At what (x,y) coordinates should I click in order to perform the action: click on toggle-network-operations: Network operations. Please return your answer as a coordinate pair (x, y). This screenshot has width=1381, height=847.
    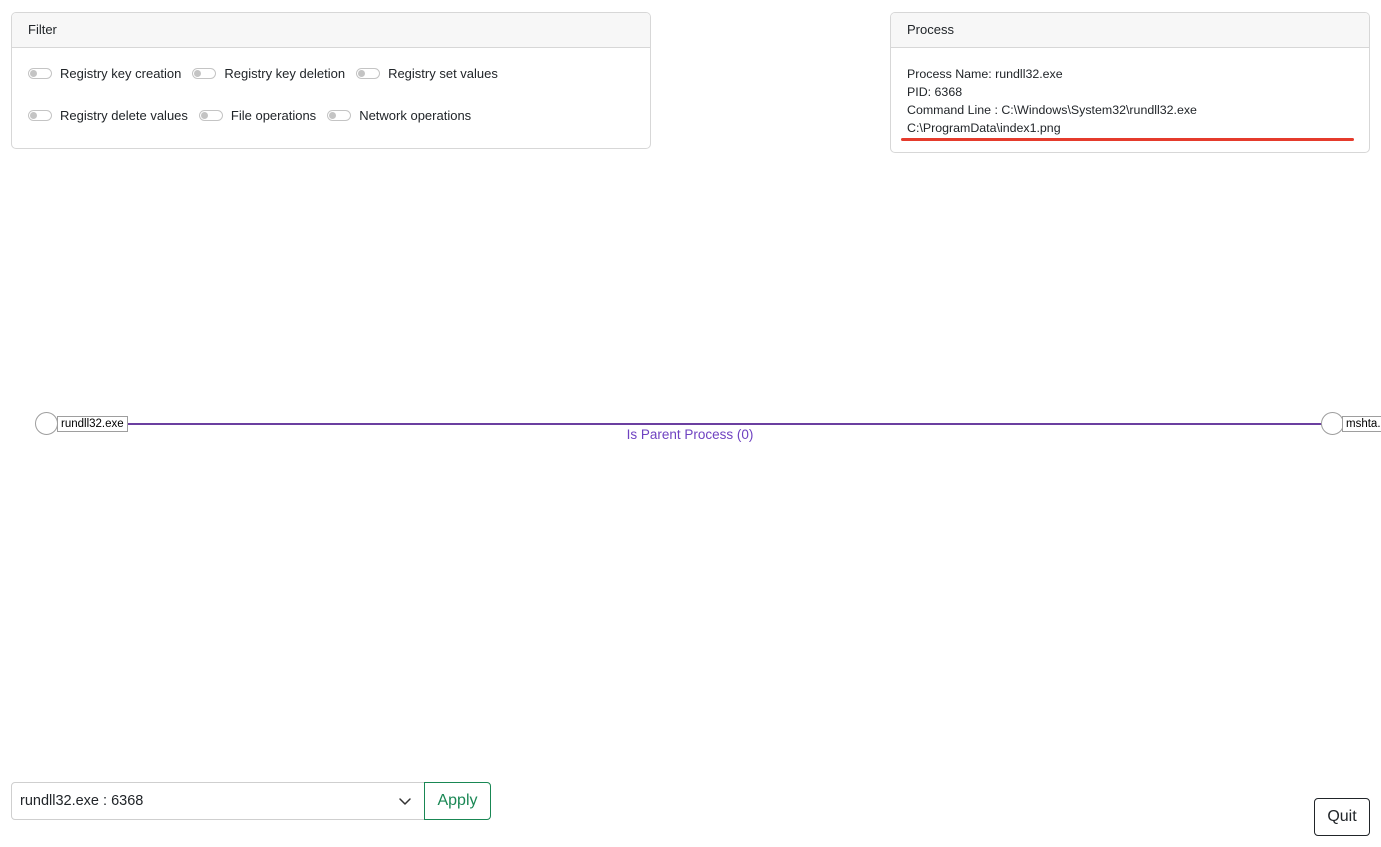
    Looking at the image, I should click on (399, 115).